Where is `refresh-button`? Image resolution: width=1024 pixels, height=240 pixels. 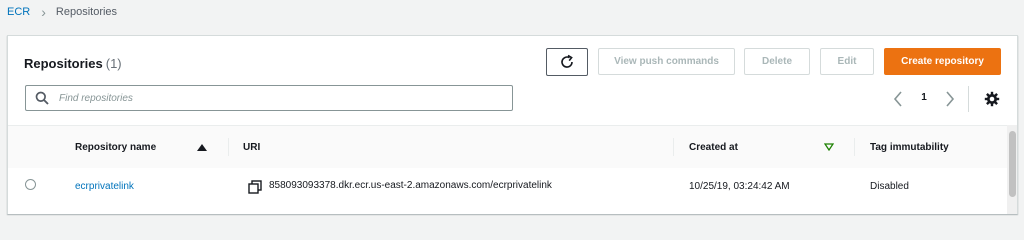
refresh-button is located at coordinates (567, 62).